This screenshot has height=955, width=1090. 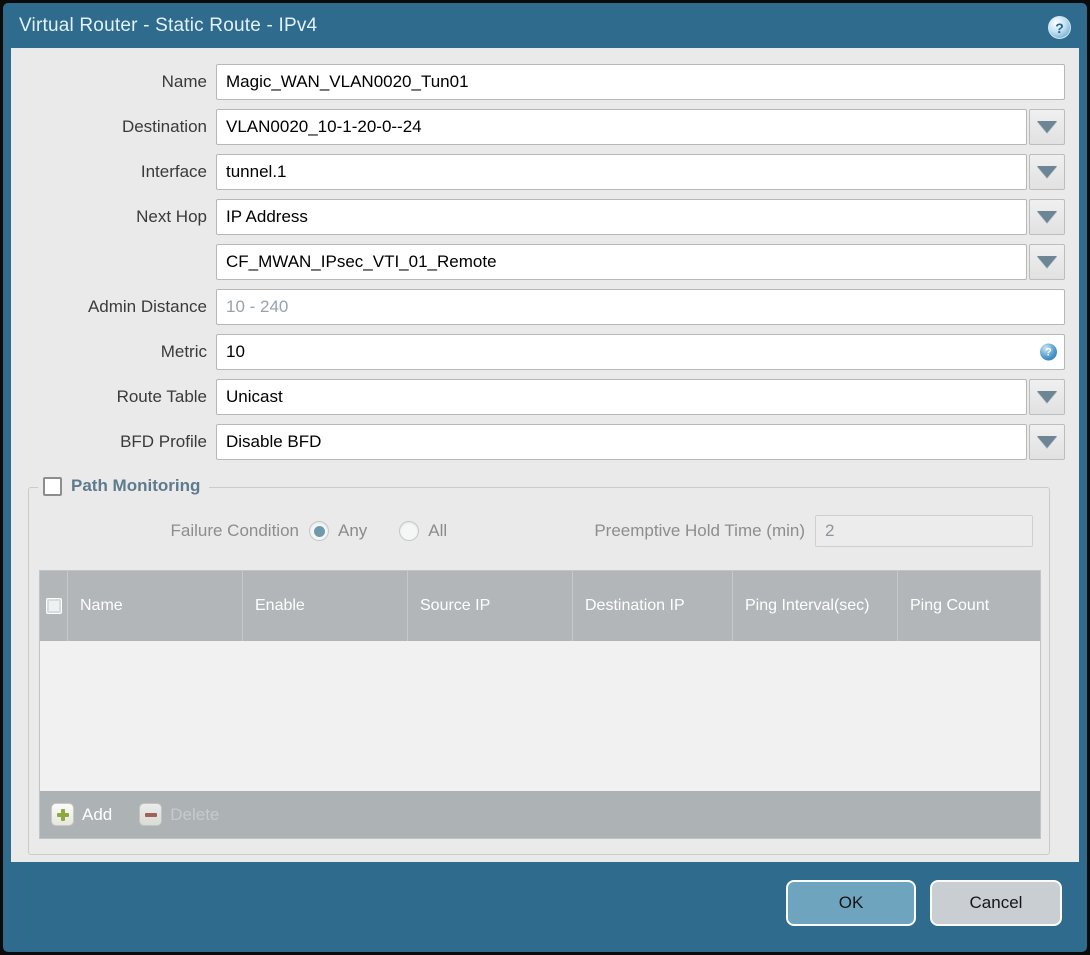 I want to click on admin-distance-label: Admin Distance, so click(x=147, y=306).